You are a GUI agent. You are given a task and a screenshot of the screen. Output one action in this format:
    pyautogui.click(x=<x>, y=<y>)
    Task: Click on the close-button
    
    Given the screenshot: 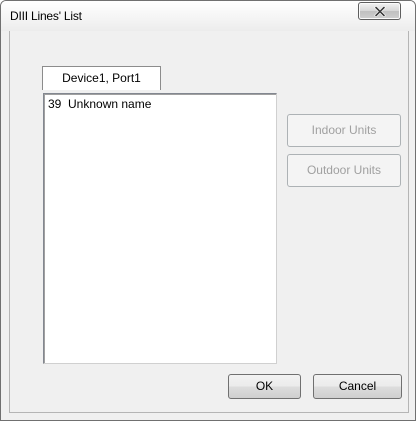 What is the action you would take?
    pyautogui.click(x=379, y=11)
    